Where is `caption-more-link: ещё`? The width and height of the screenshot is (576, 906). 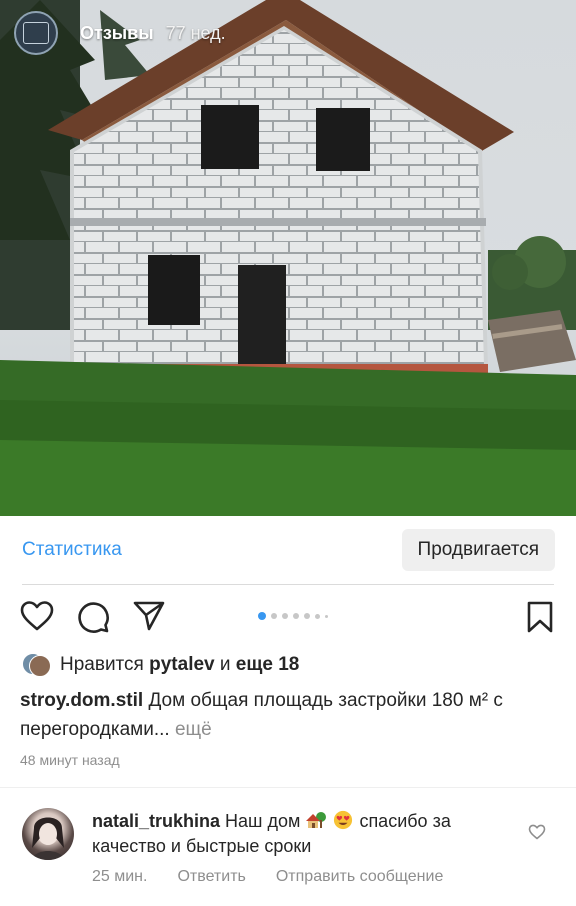 caption-more-link: ещё is located at coordinates (193, 729).